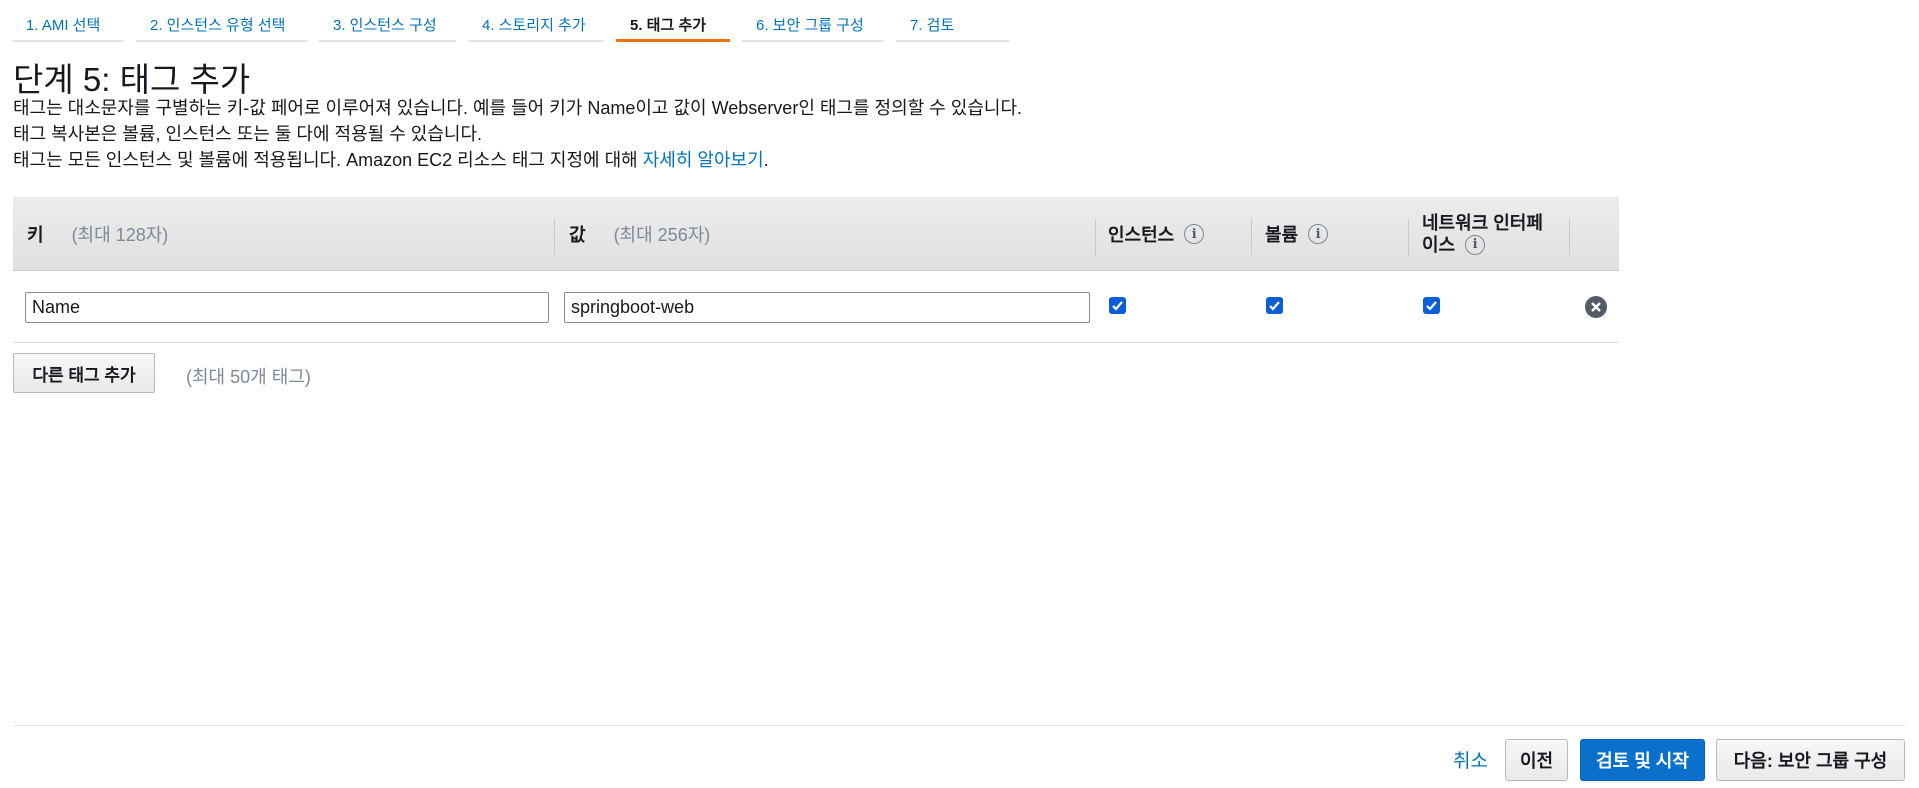 The image size is (1919, 788). I want to click on key-column-header: 키 (최대 128자), so click(97, 234).